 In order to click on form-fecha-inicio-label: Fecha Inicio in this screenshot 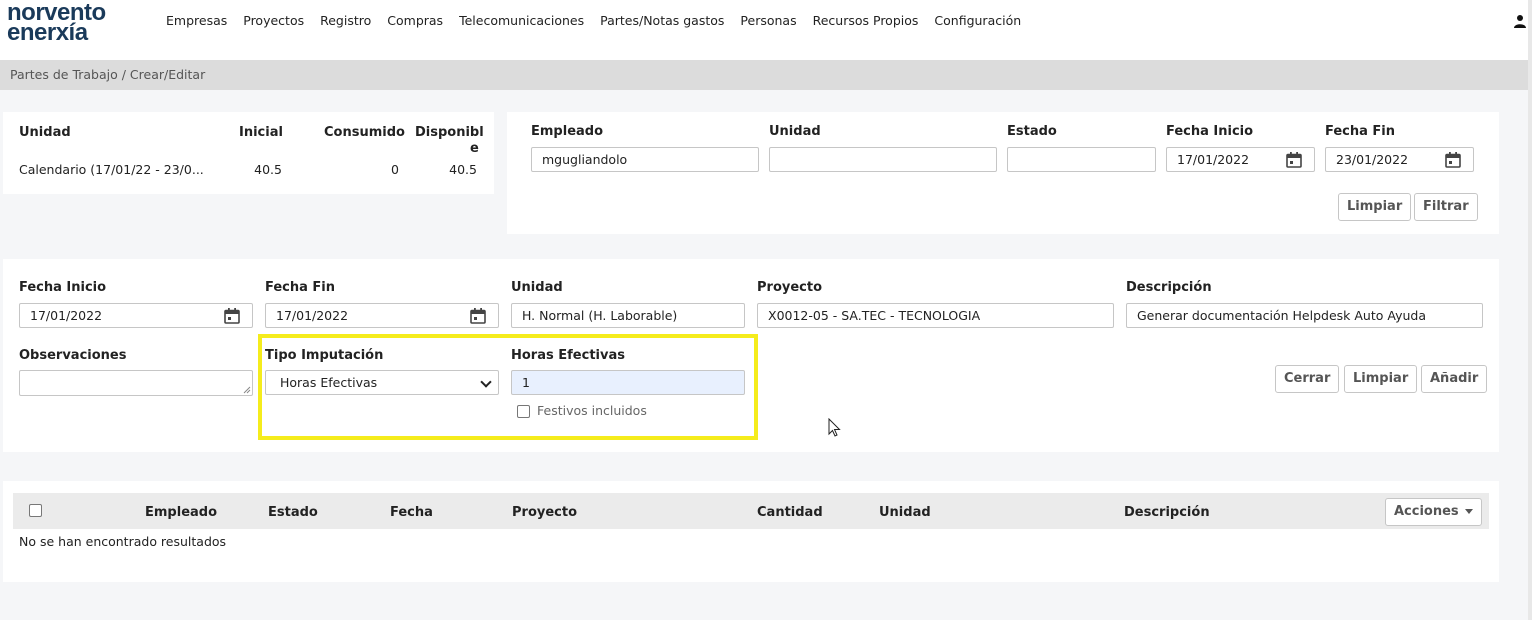, I will do `click(63, 287)`.